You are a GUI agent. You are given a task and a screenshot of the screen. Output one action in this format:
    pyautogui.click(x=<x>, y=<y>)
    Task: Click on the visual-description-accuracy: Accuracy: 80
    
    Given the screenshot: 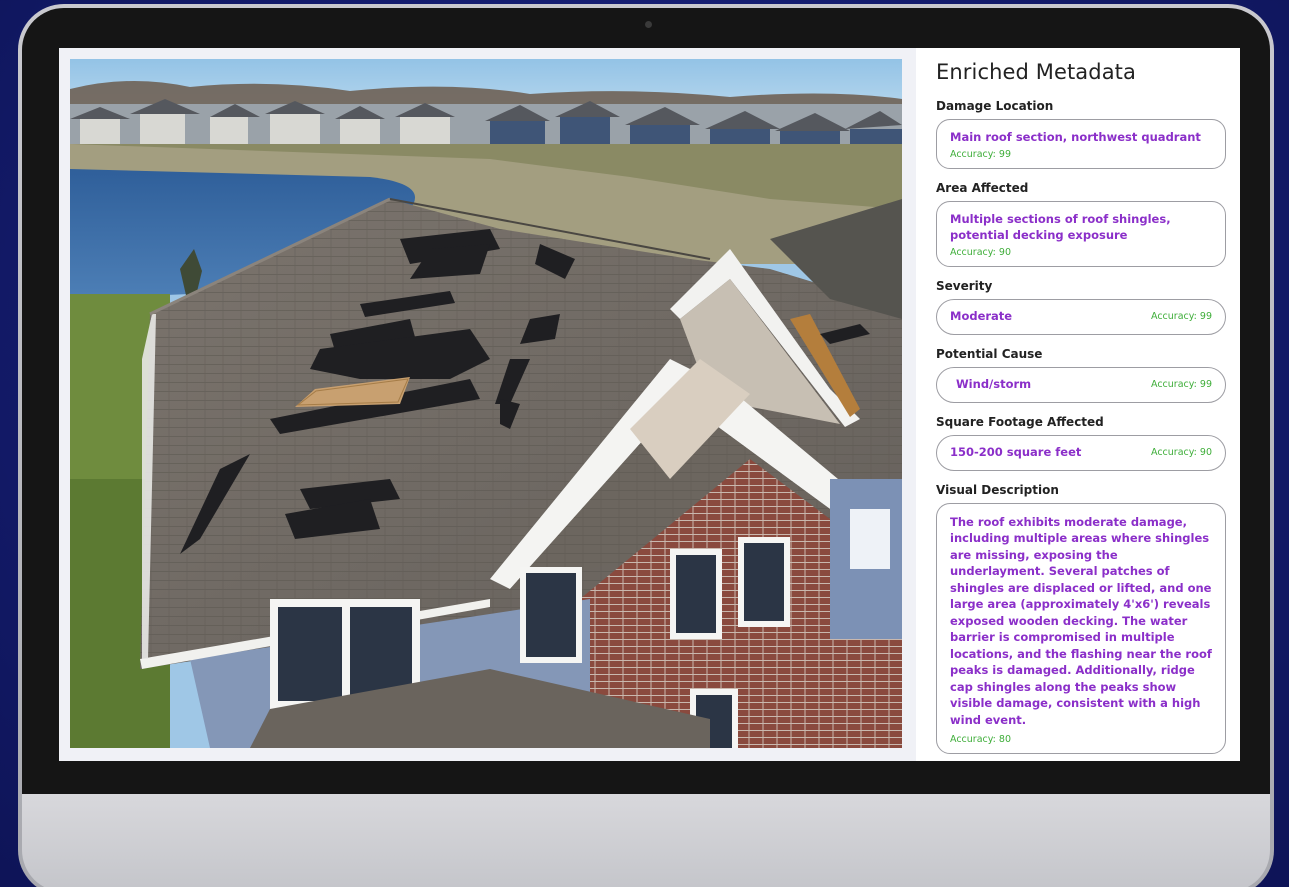 What is the action you would take?
    pyautogui.click(x=980, y=739)
    